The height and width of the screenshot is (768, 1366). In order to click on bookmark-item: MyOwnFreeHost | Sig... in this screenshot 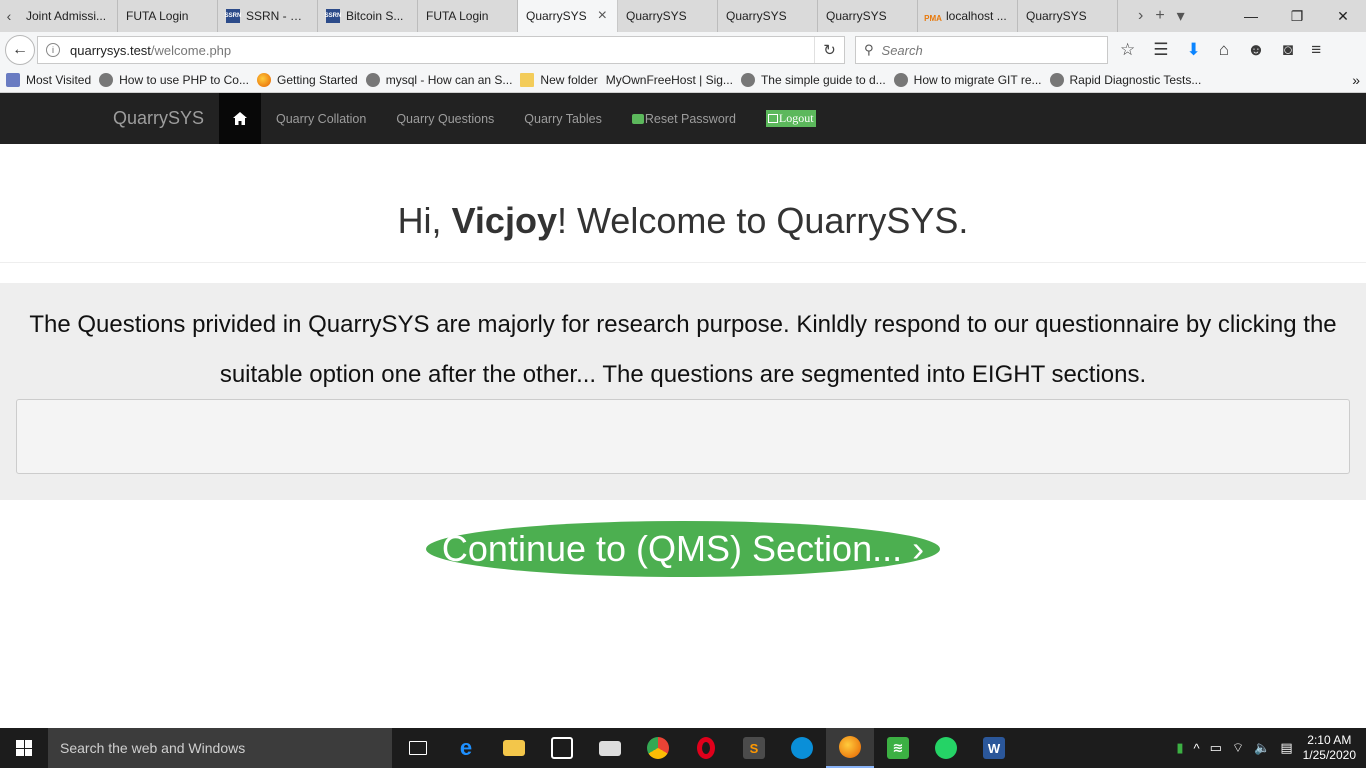, I will do `click(669, 80)`.